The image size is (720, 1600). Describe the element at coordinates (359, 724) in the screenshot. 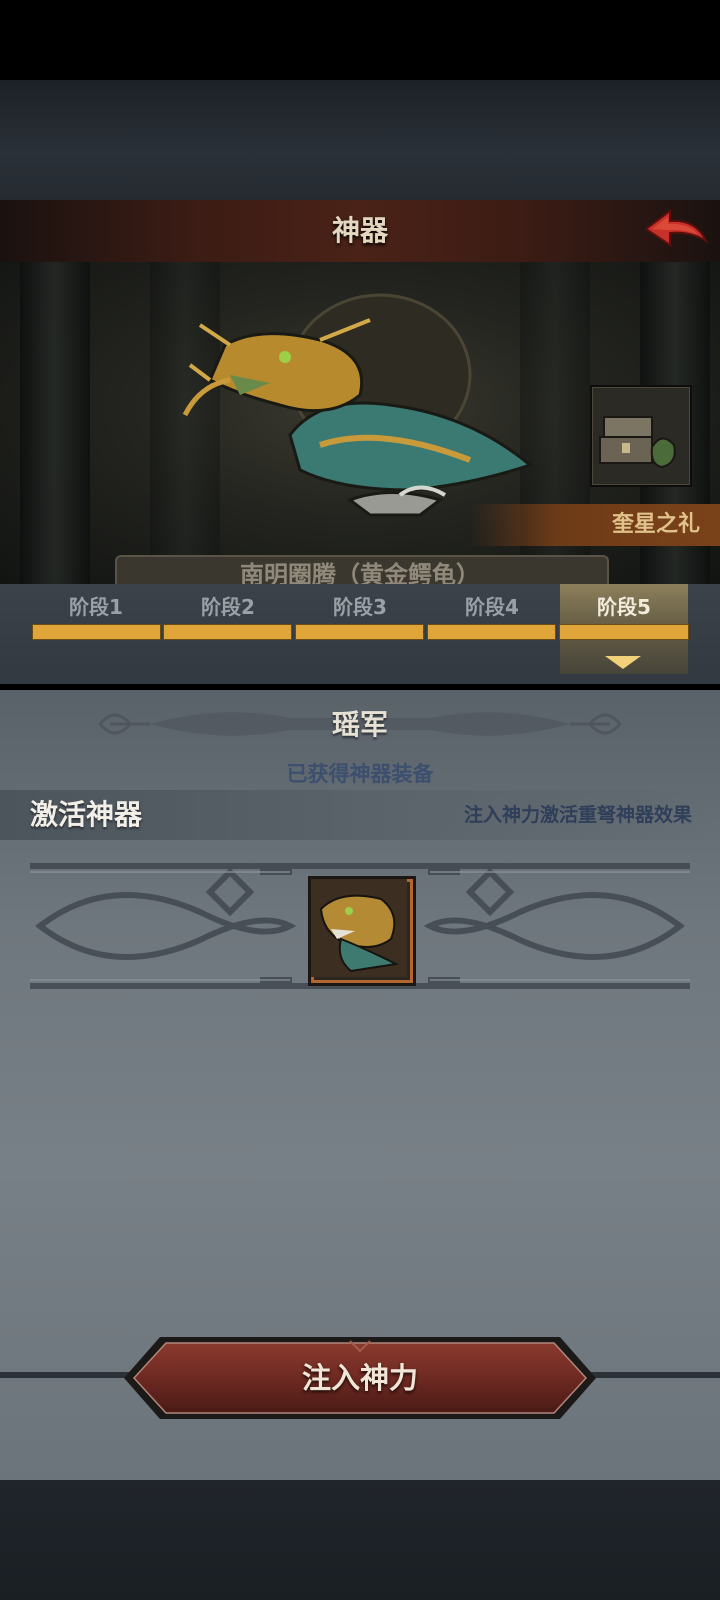

I see `skill-title: 瑶军` at that location.